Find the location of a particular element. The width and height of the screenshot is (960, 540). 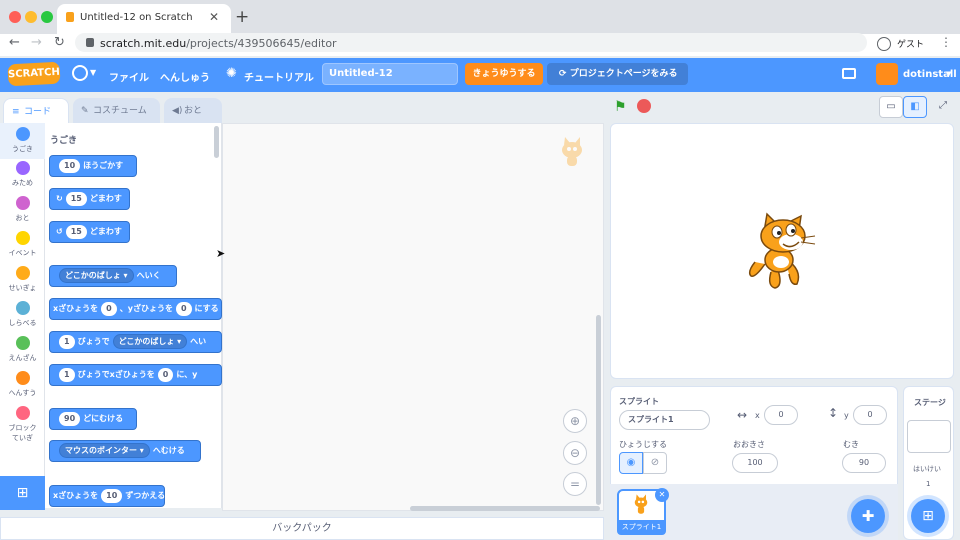

block-dropdown: マウスのポインター ▾ is located at coordinates (104, 450).